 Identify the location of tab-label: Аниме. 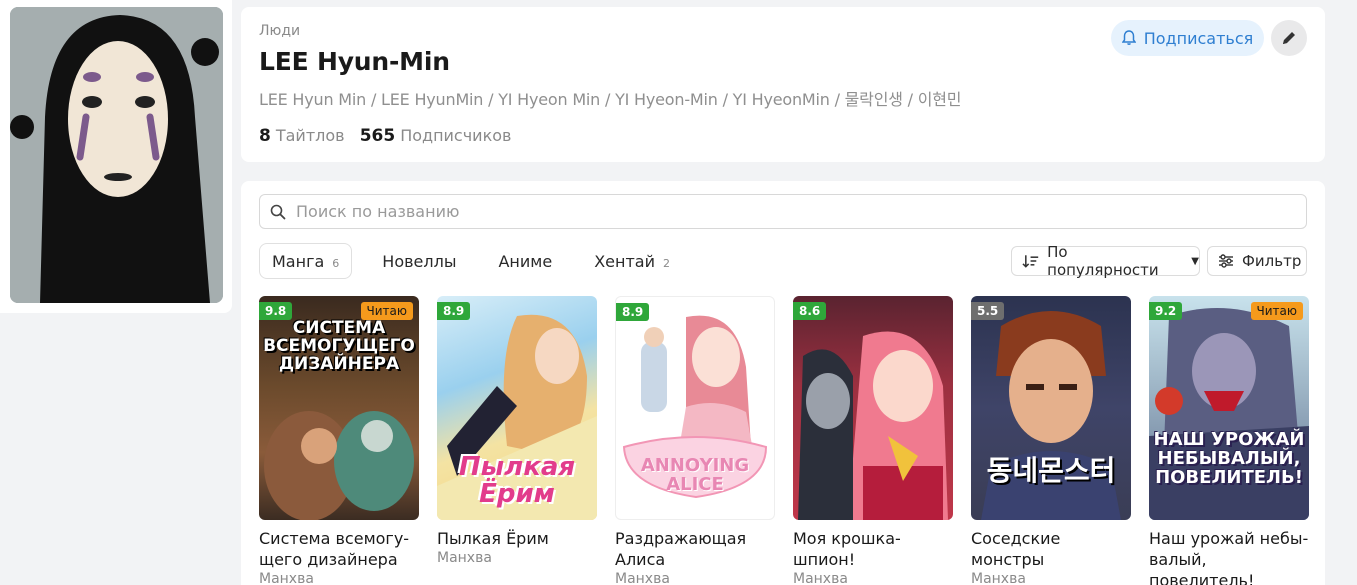
(525, 261).